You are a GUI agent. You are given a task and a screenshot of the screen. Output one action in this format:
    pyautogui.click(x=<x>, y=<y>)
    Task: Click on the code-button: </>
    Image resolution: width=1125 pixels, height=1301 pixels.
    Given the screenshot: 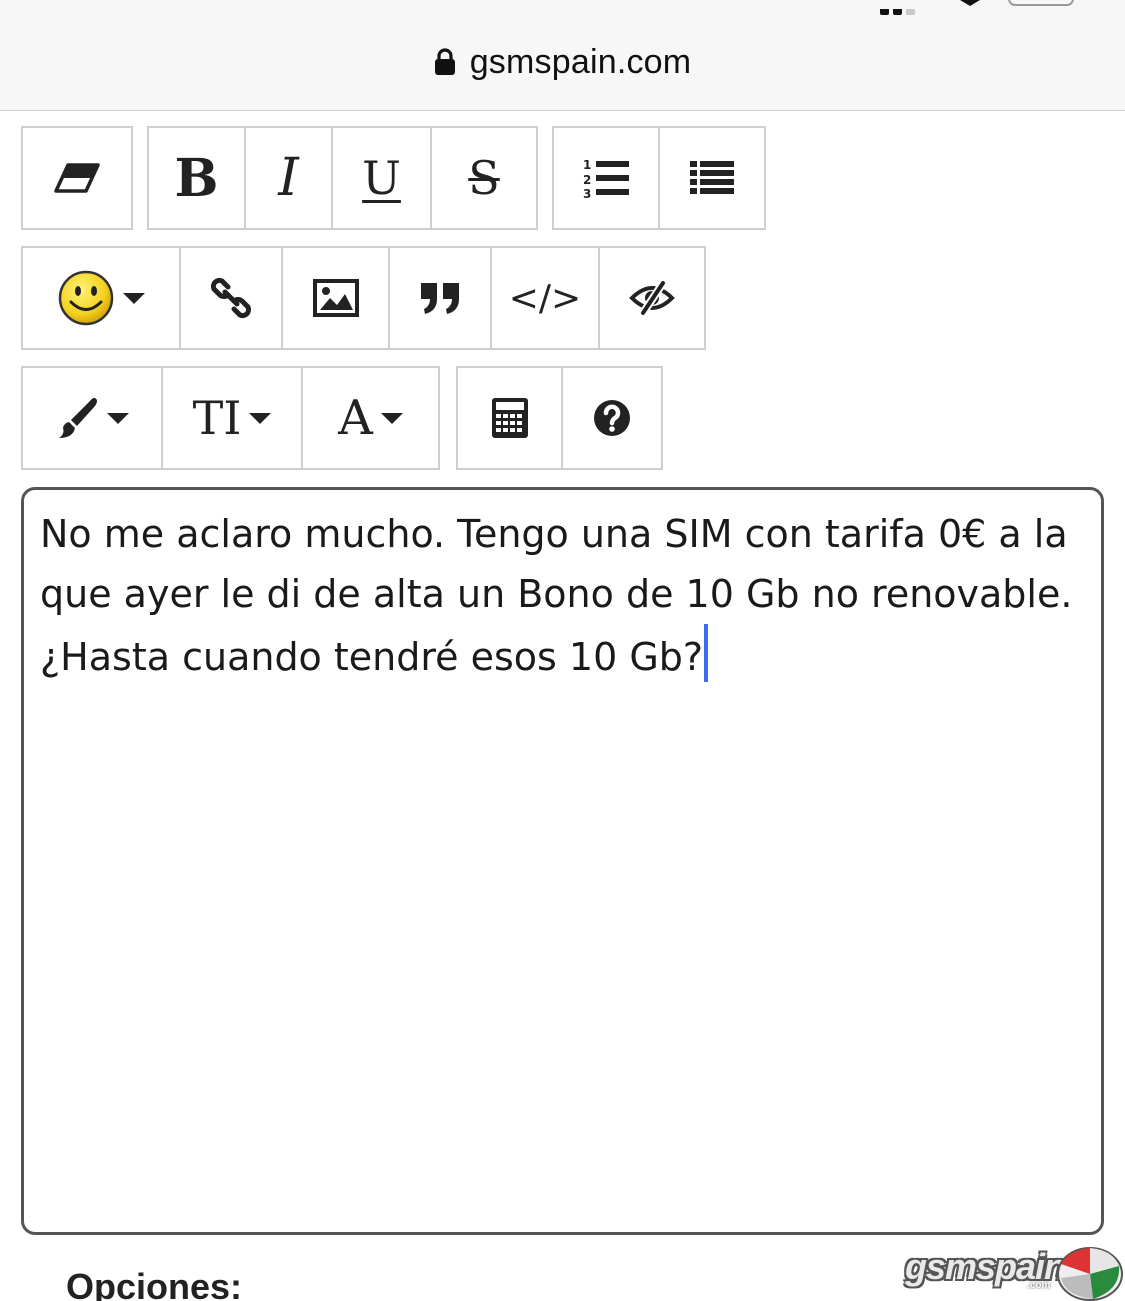 What is the action you would take?
    pyautogui.click(x=546, y=298)
    